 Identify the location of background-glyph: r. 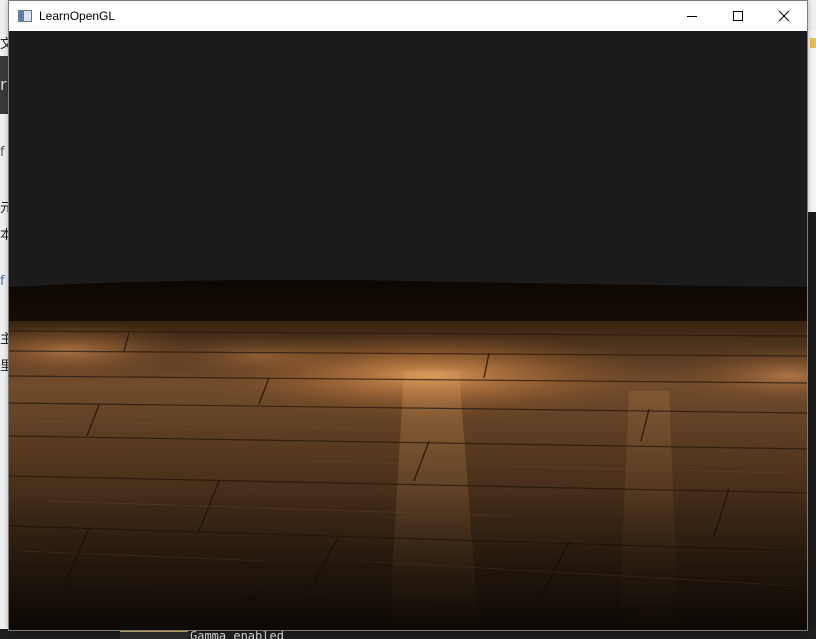
(3, 84).